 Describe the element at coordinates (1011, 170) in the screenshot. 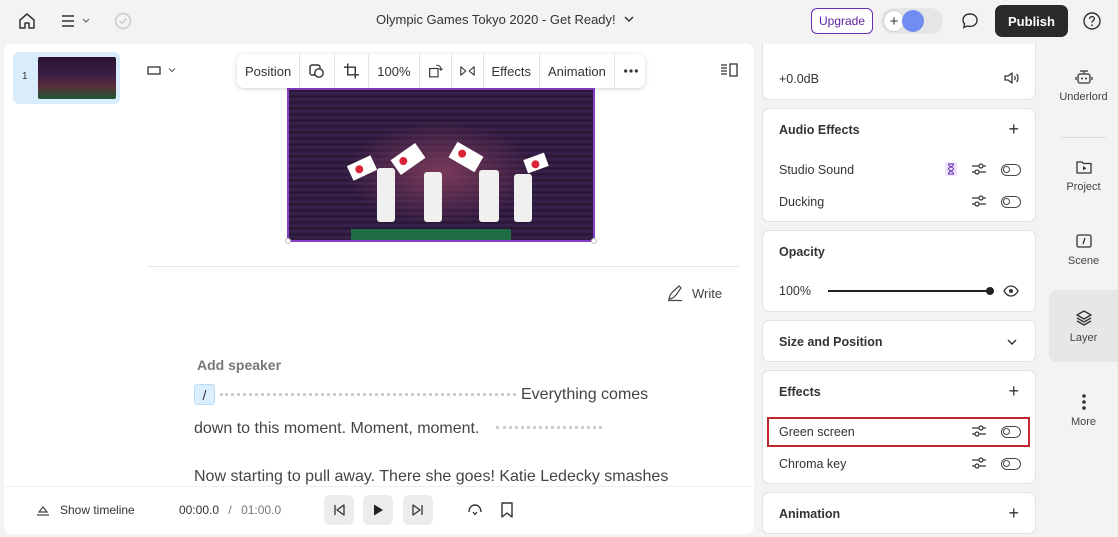

I see `studio-sound-toggle` at that location.